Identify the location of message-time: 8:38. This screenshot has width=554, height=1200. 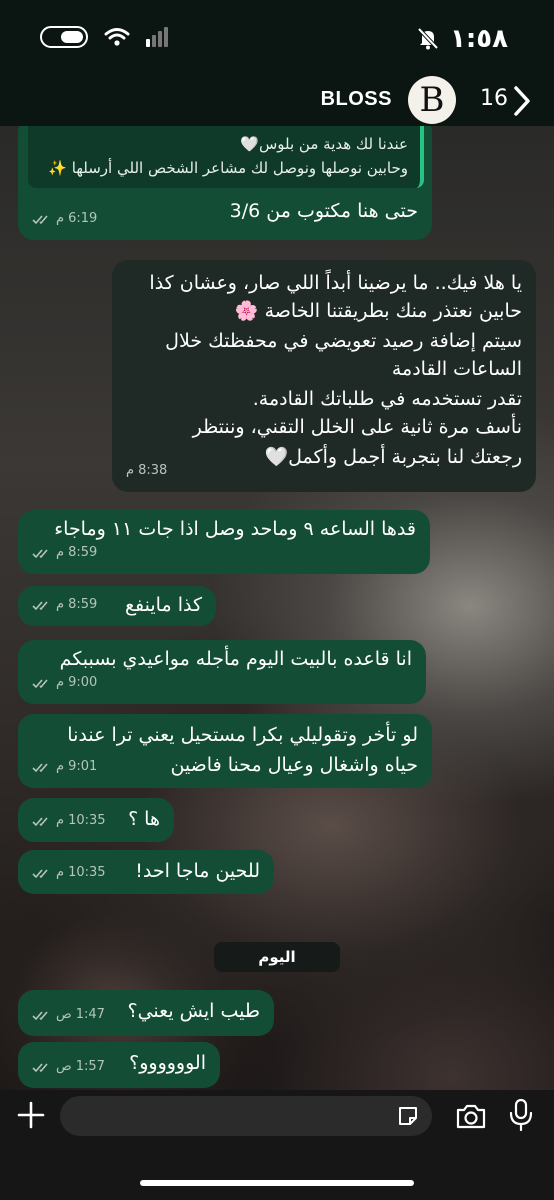
(153, 470).